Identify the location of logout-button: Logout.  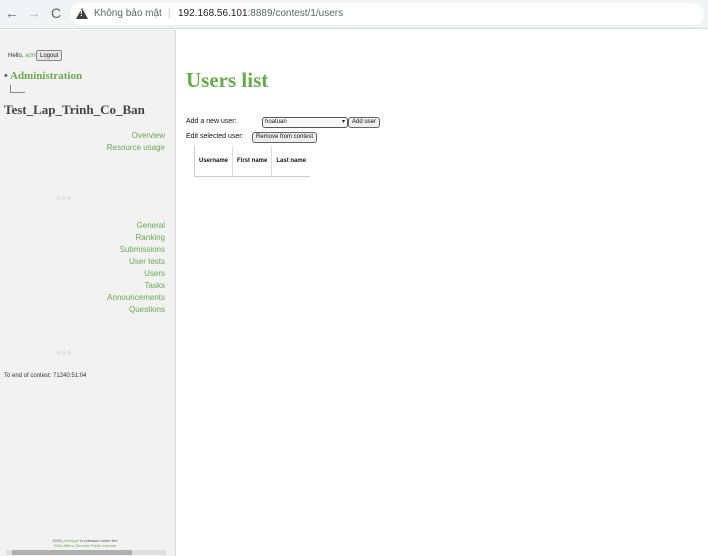
(49, 55).